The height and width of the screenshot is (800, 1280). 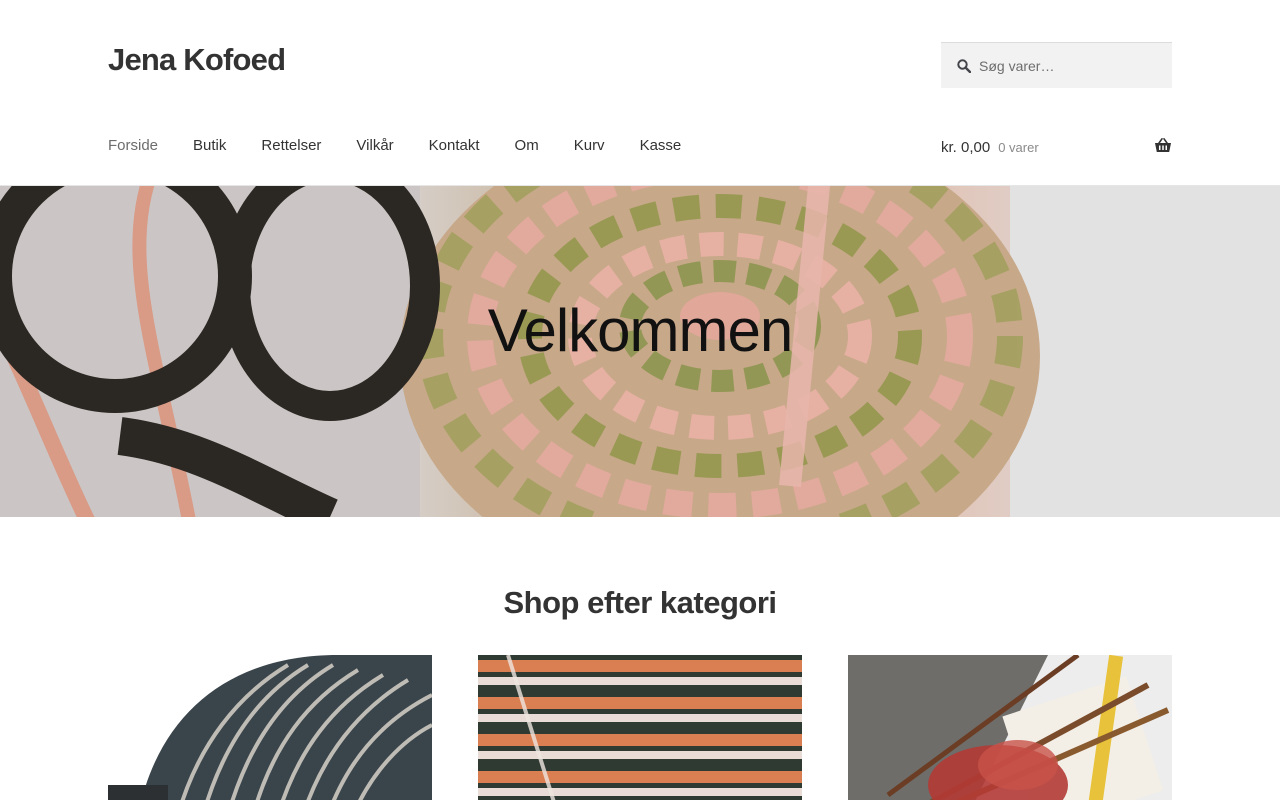 I want to click on hero-title: Velkommen, so click(x=640, y=330).